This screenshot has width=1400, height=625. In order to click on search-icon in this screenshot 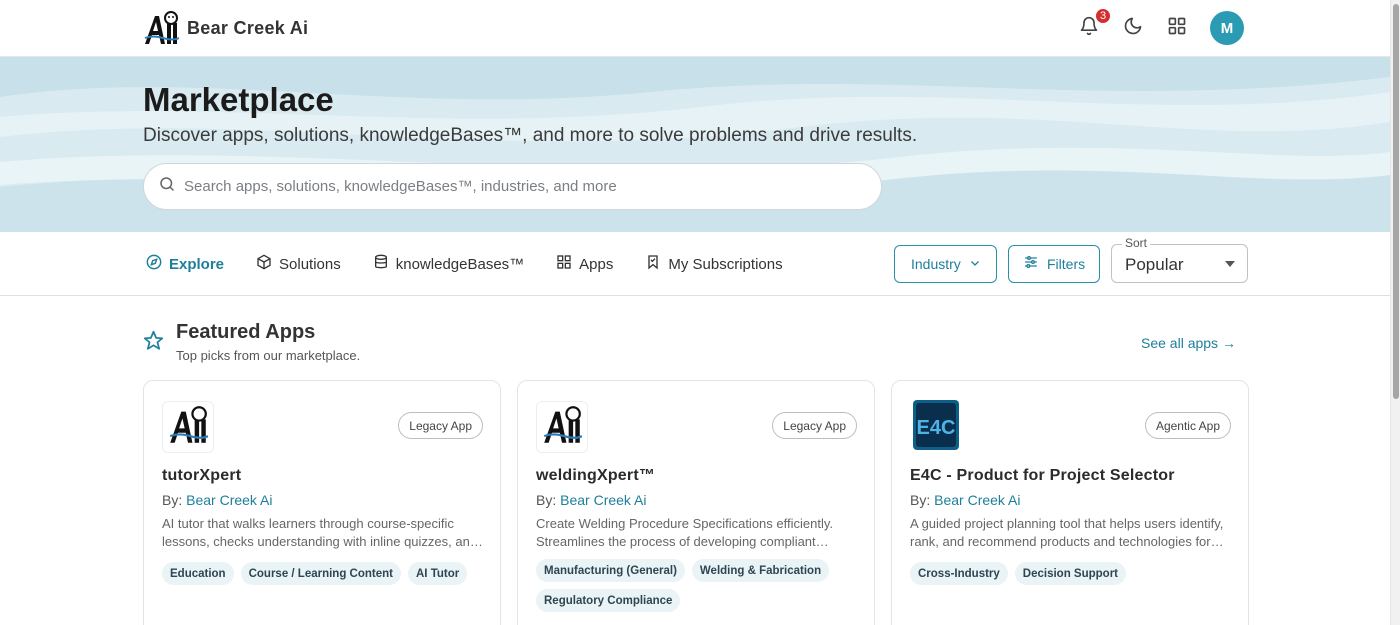, I will do `click(167, 186)`.